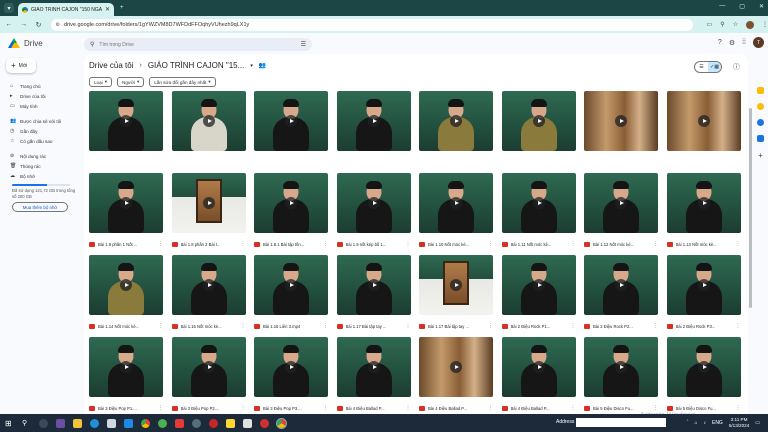 This screenshot has width=768, height=432. Describe the element at coordinates (456, 212) in the screenshot. I see `file-card: Bài 1.10 Nốt móc kè... ⋮` at that location.